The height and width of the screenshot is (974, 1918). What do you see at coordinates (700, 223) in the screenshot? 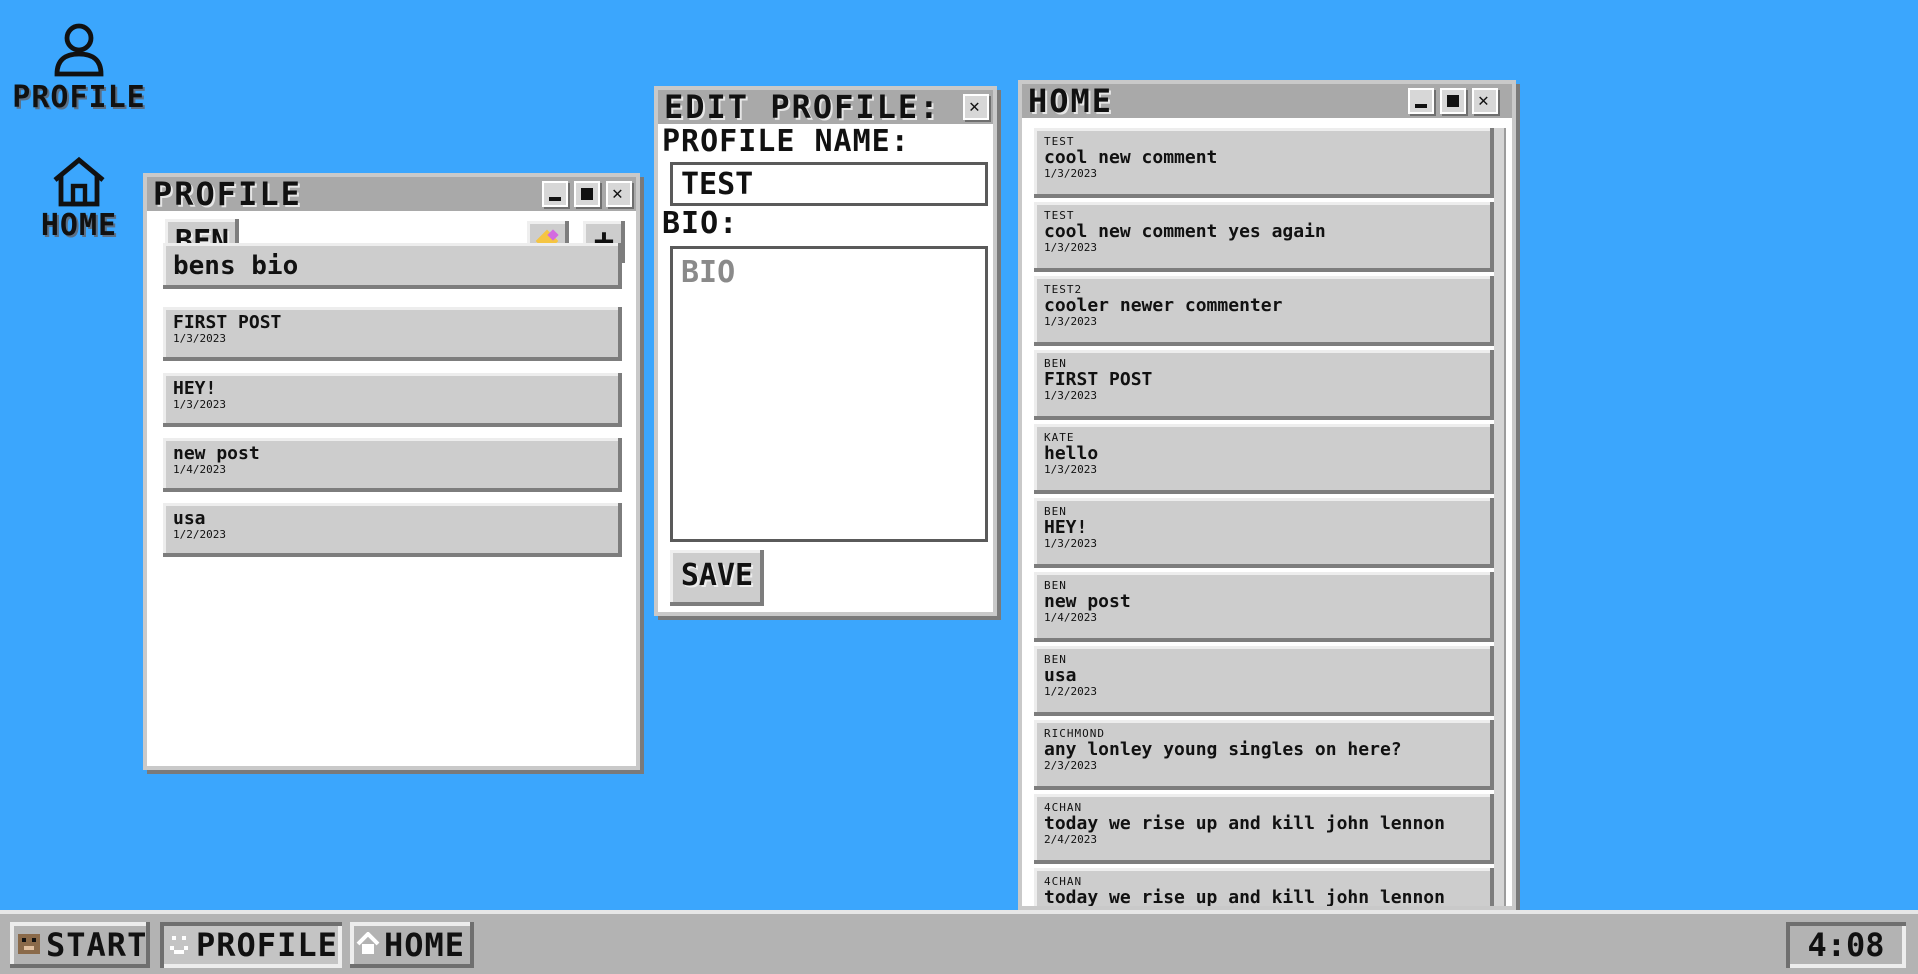
I see `bio-label: BIO:` at bounding box center [700, 223].